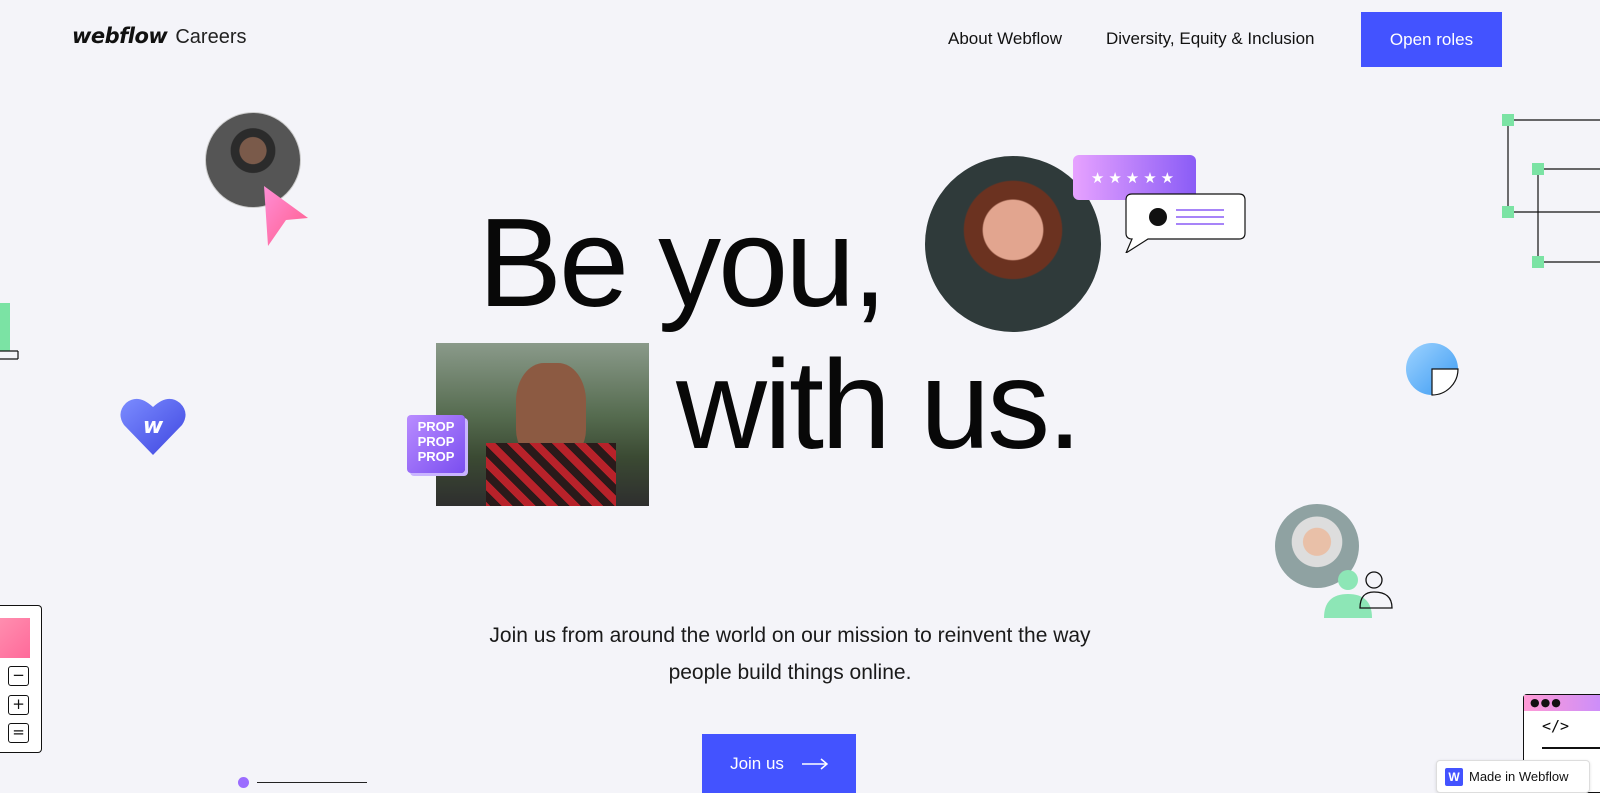 Image resolution: width=1600 pixels, height=793 pixels. Describe the element at coordinates (682, 262) in the screenshot. I see `headline-line-1: Be you,` at that location.